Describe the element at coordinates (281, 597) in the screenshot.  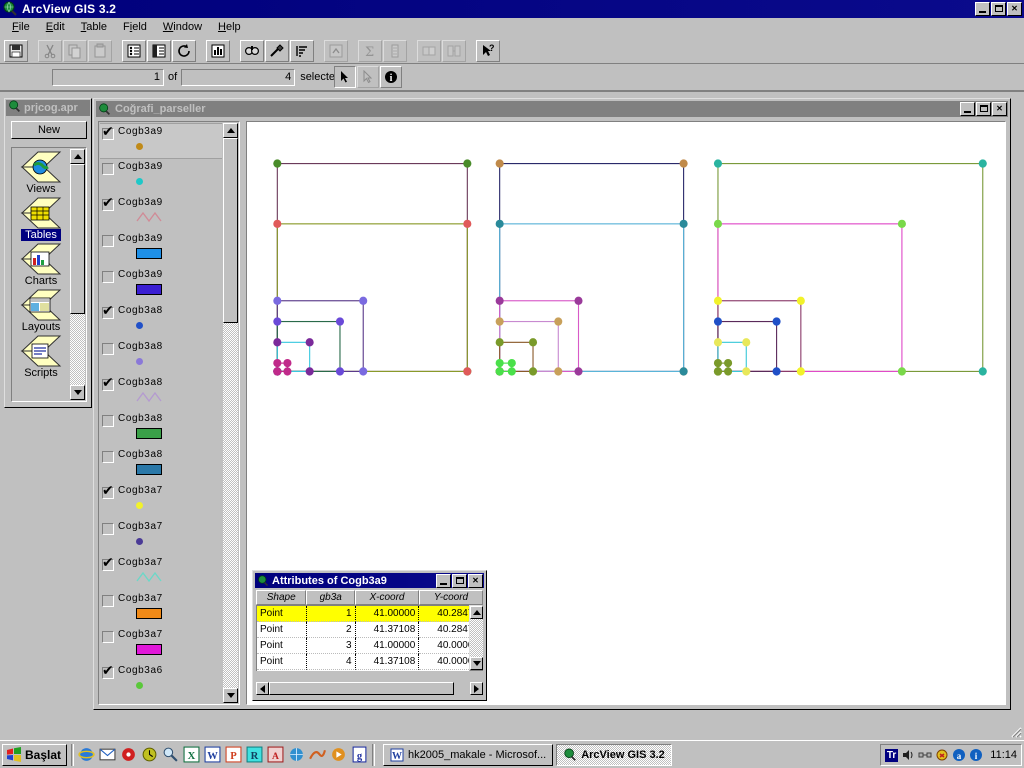
I see `table-column-header: Shape` at that location.